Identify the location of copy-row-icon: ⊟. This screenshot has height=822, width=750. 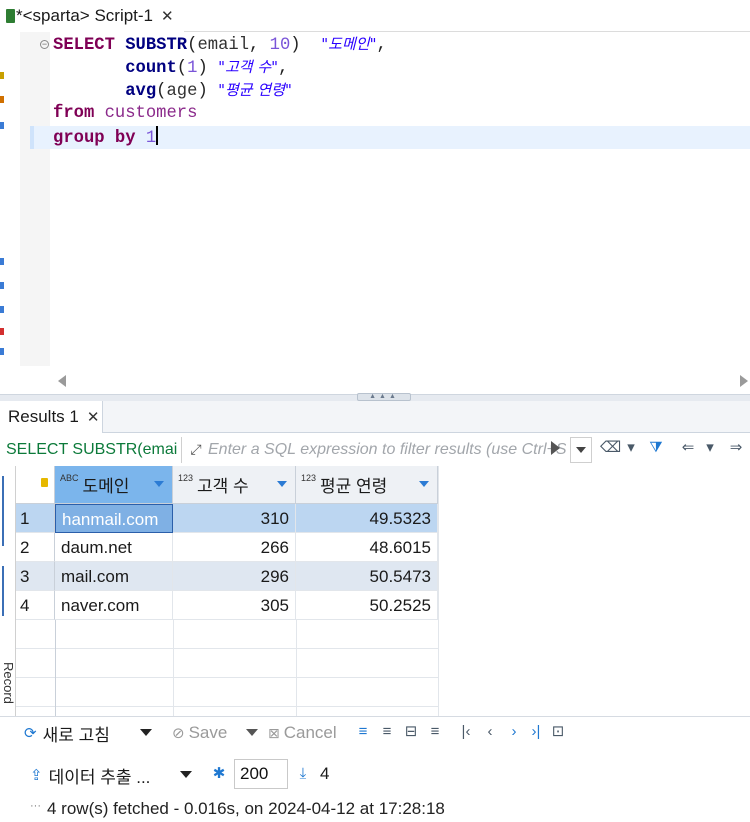
(411, 732).